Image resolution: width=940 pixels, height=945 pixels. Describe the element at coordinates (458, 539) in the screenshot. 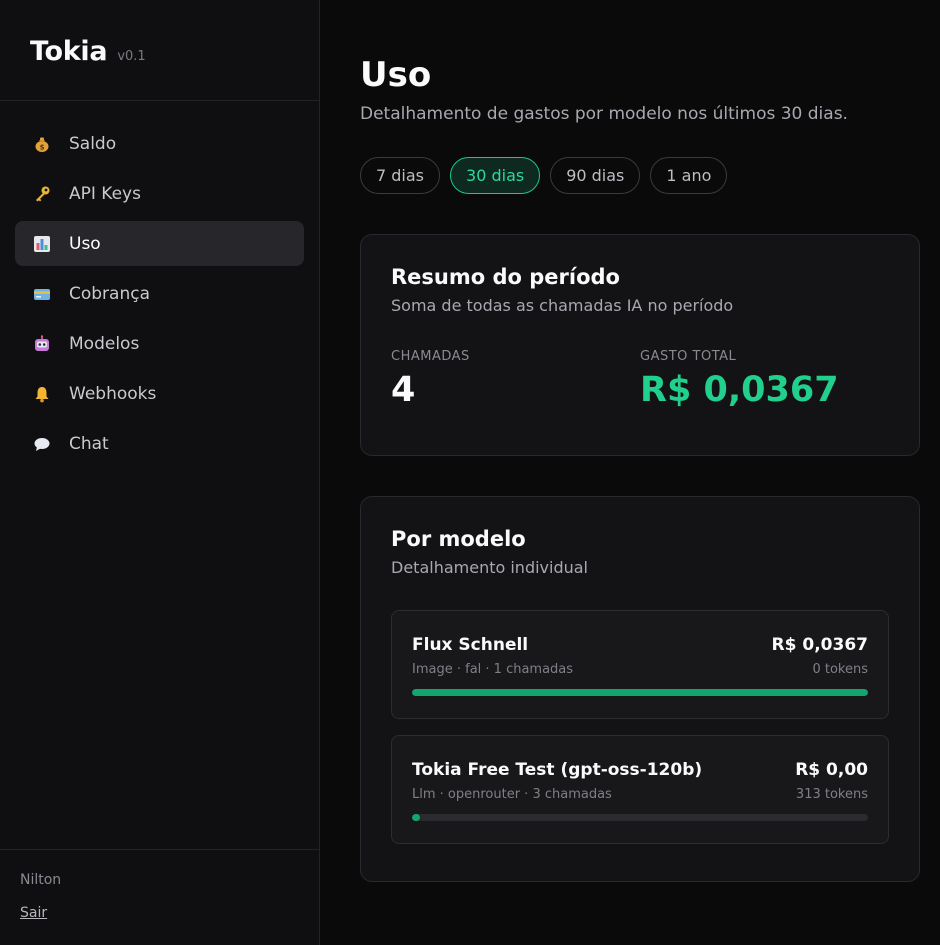

I see `models-title: Por modelo` at that location.